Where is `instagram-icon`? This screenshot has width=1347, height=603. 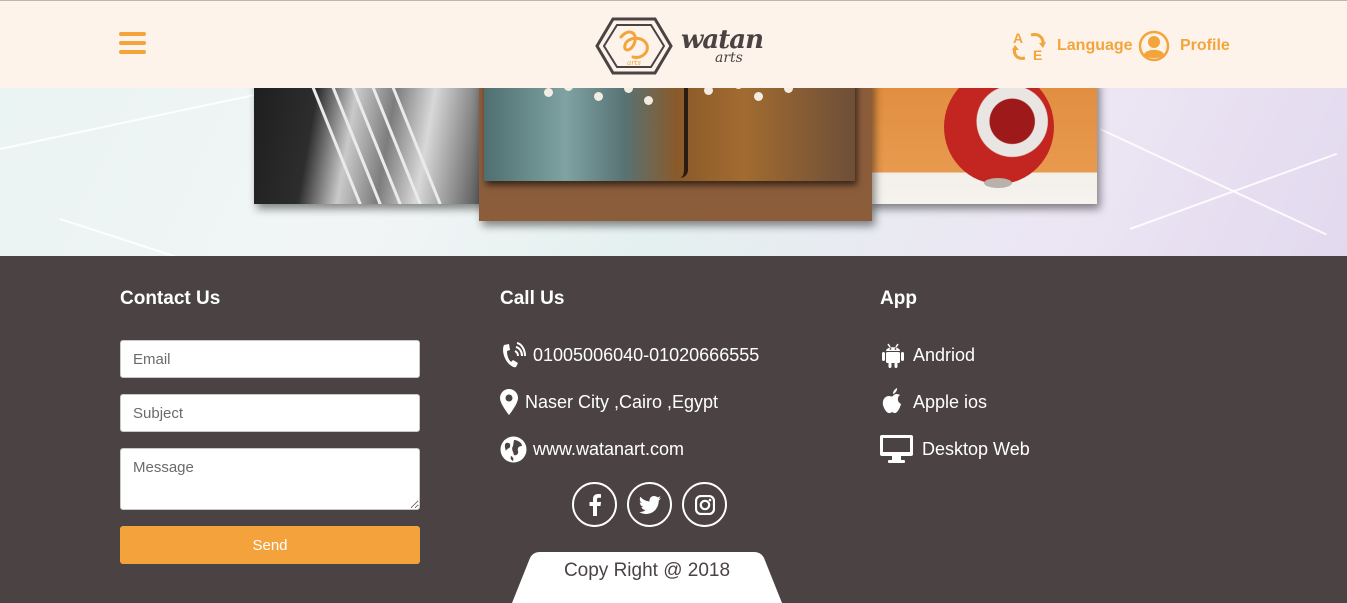
instagram-icon is located at coordinates (704, 504).